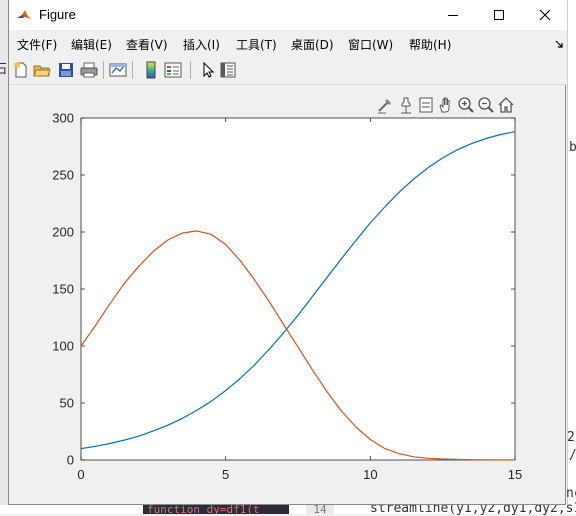 The image size is (576, 516). Describe the element at coordinates (288, 15) in the screenshot. I see `title-bar: Figure` at that location.